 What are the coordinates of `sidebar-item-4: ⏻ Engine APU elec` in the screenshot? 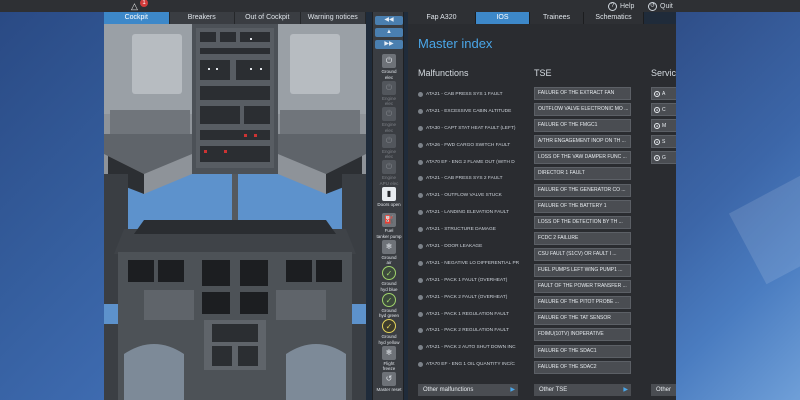 It's located at (389, 173).